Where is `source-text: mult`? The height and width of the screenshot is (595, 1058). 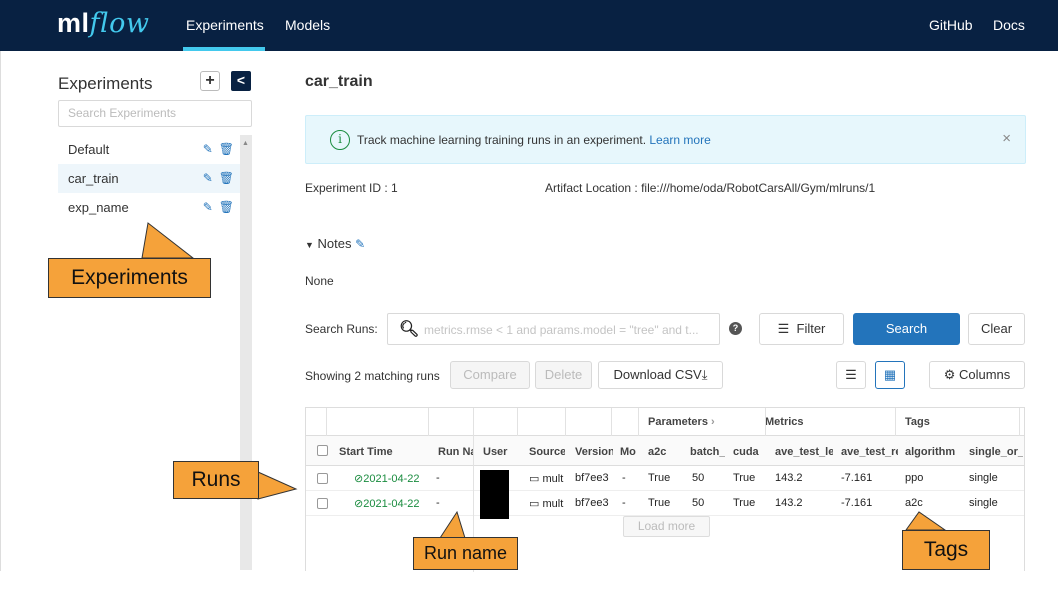 source-text: mult is located at coordinates (553, 504).